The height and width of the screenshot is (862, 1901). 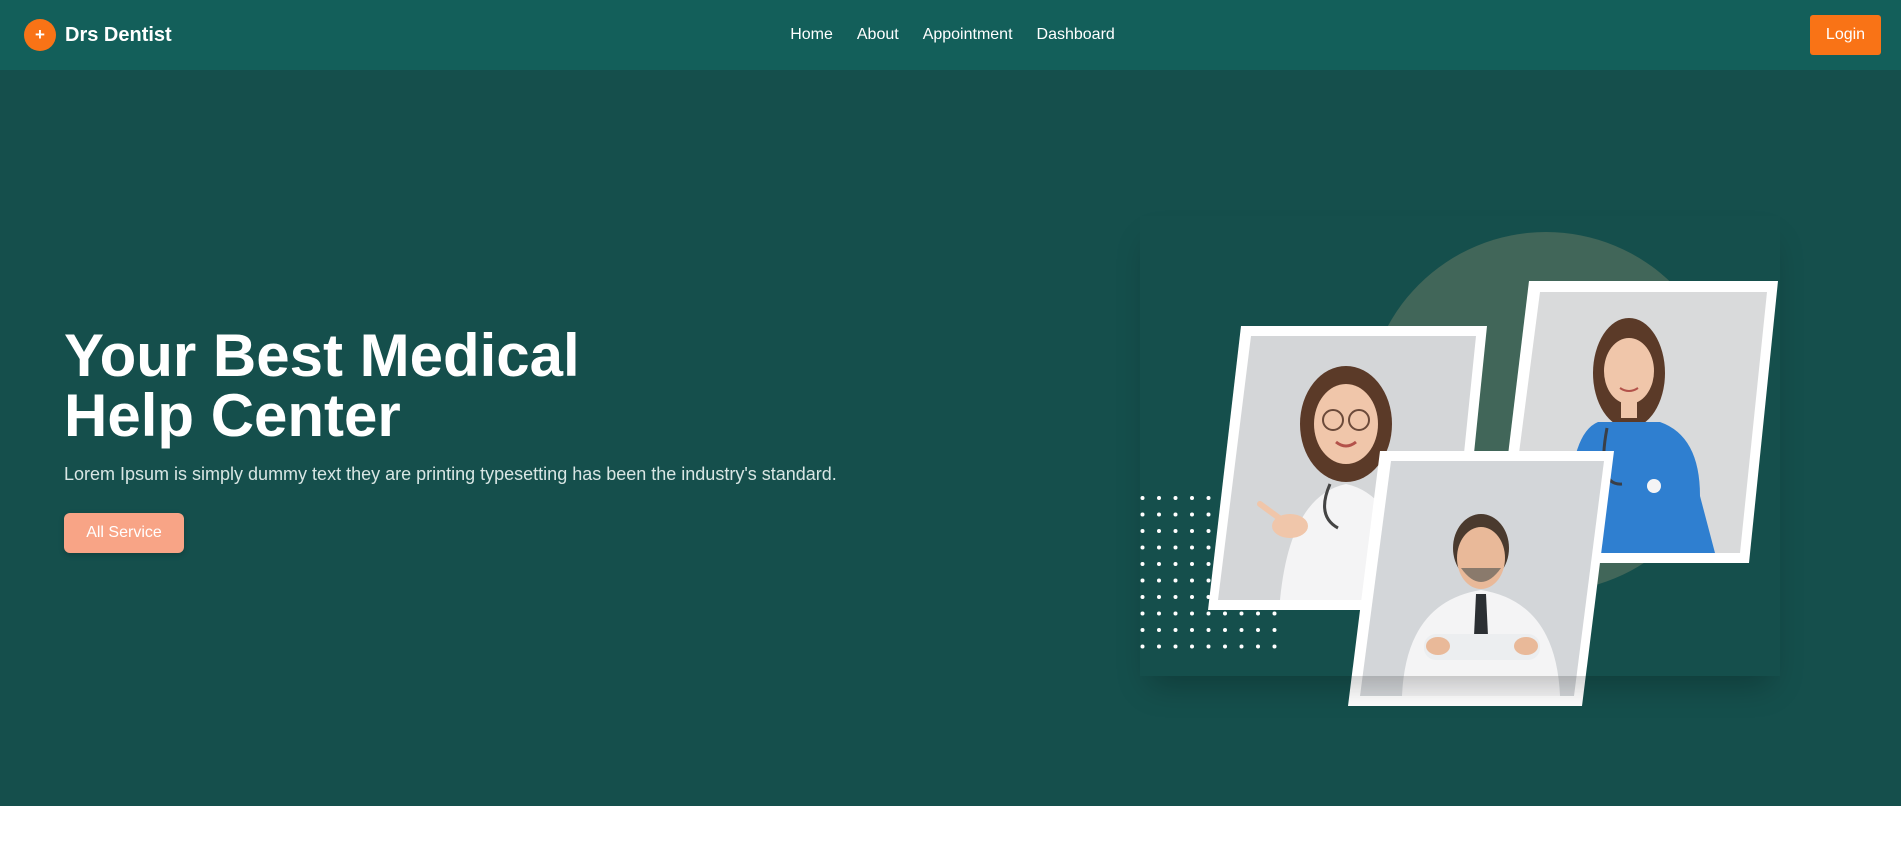 What do you see at coordinates (232, 415) in the screenshot?
I see `hero-title-line-2: Help Center` at bounding box center [232, 415].